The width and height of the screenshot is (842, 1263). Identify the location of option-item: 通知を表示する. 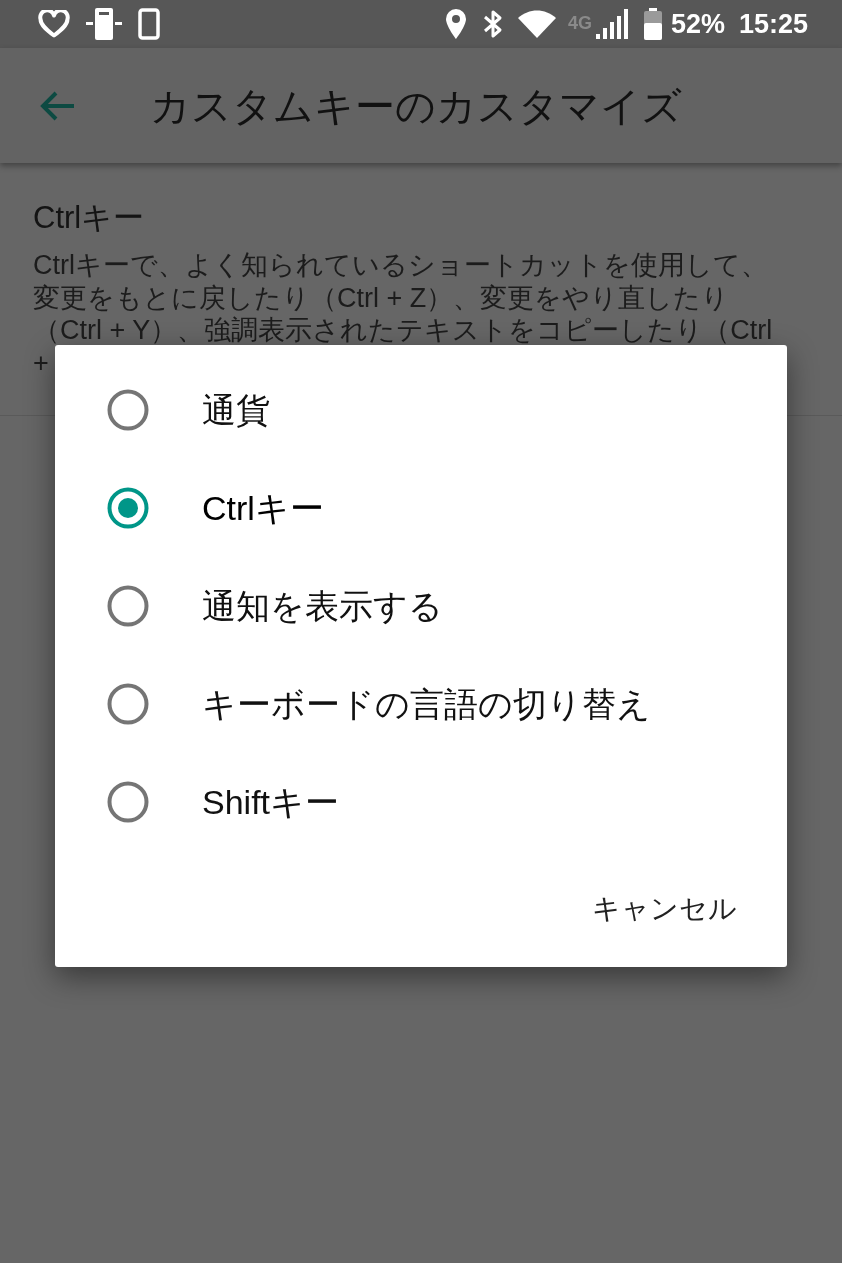
(421, 606).